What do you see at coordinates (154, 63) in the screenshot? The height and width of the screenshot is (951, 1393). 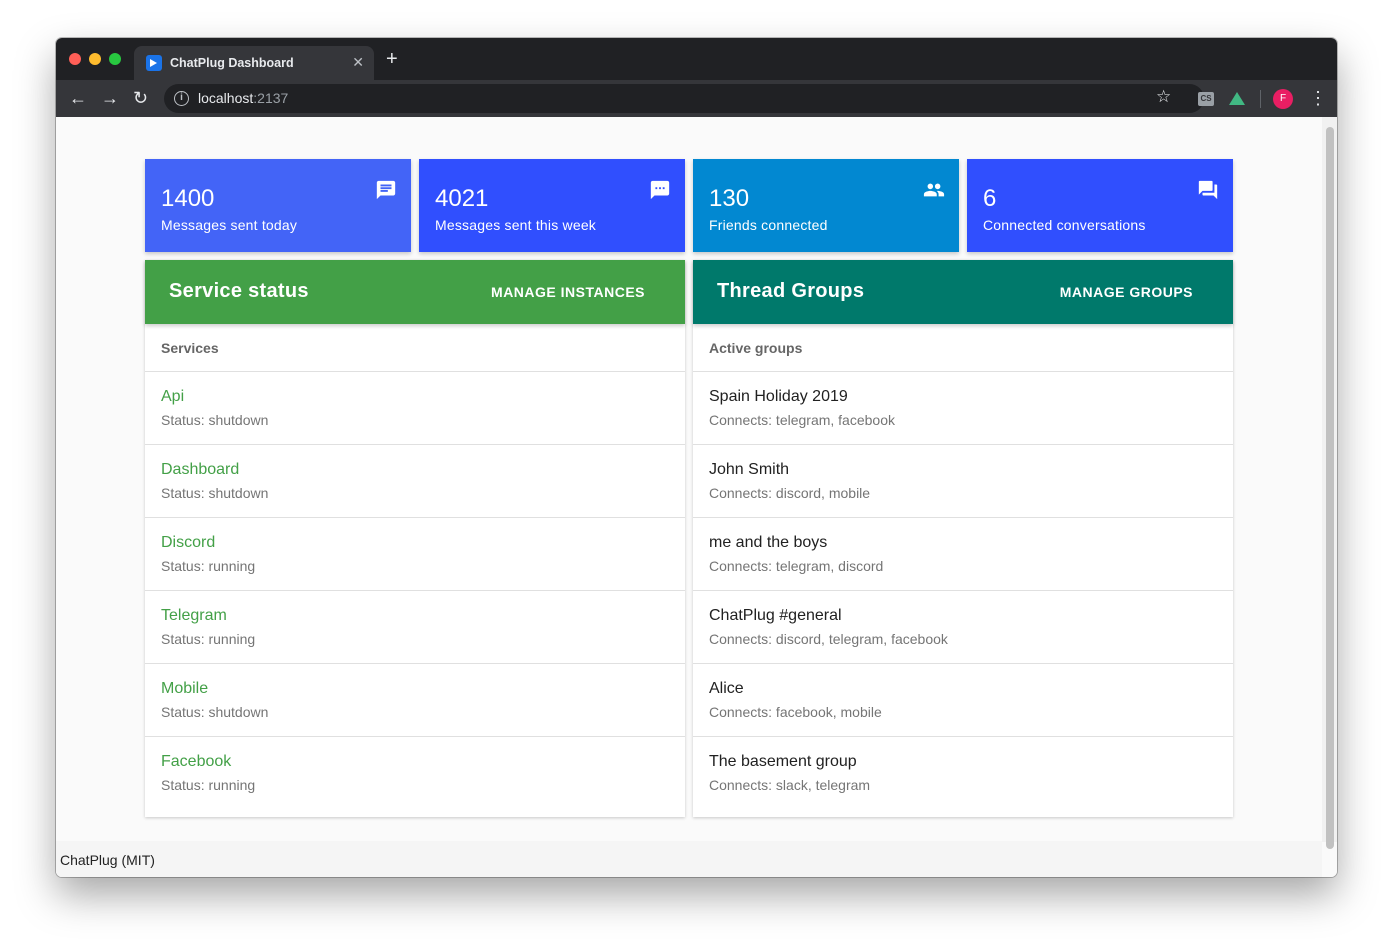 I see `favicon-icon` at bounding box center [154, 63].